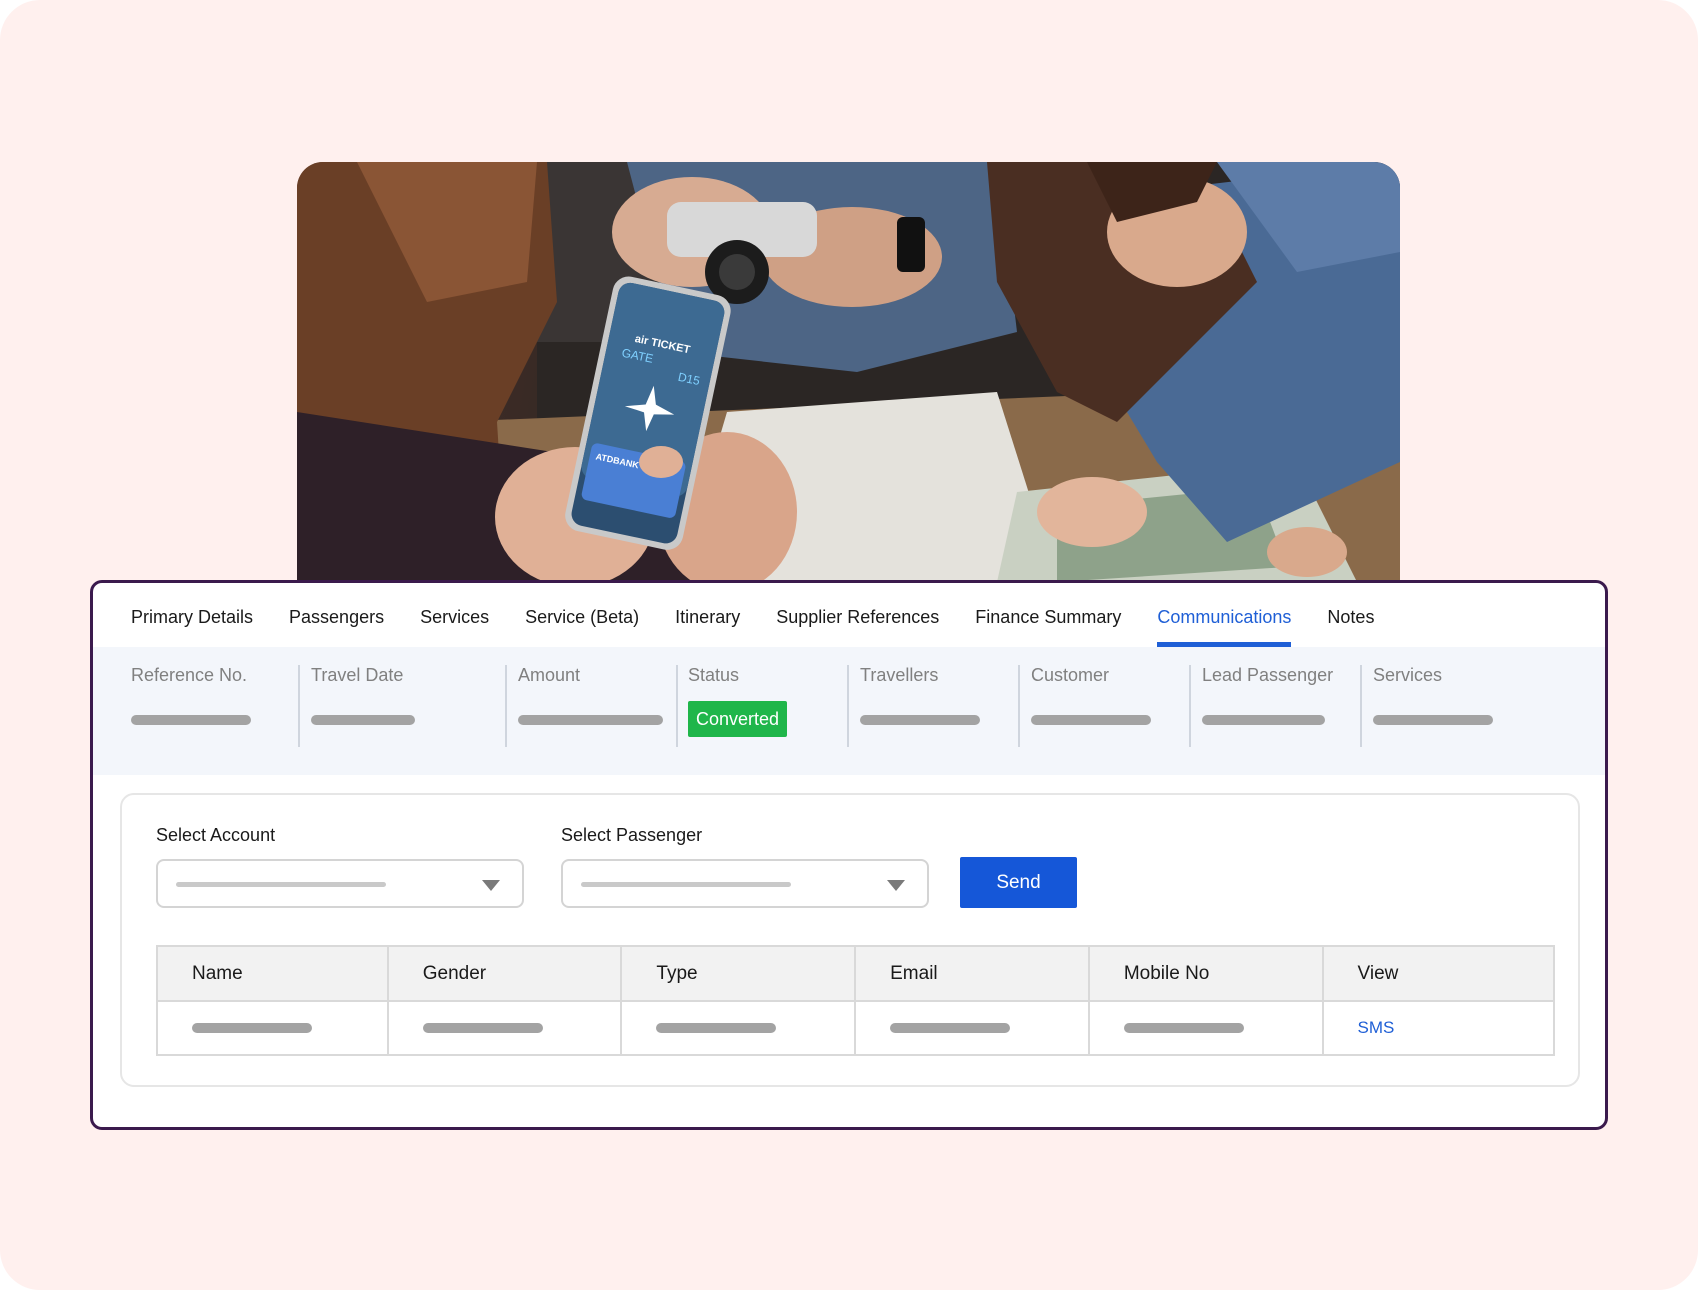  What do you see at coordinates (714, 675) in the screenshot?
I see `summary-label-status: Status` at bounding box center [714, 675].